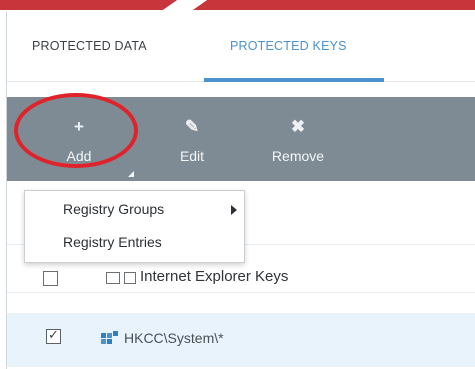  Describe the element at coordinates (192, 139) in the screenshot. I see `edit-button: ✎ Edit` at that location.